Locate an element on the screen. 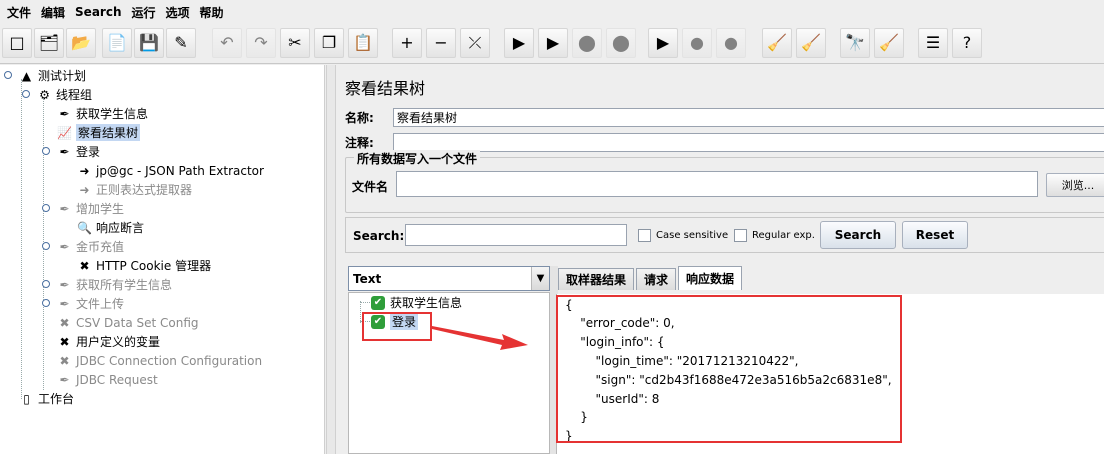  toggle-icon: ⤫ is located at coordinates (475, 42).